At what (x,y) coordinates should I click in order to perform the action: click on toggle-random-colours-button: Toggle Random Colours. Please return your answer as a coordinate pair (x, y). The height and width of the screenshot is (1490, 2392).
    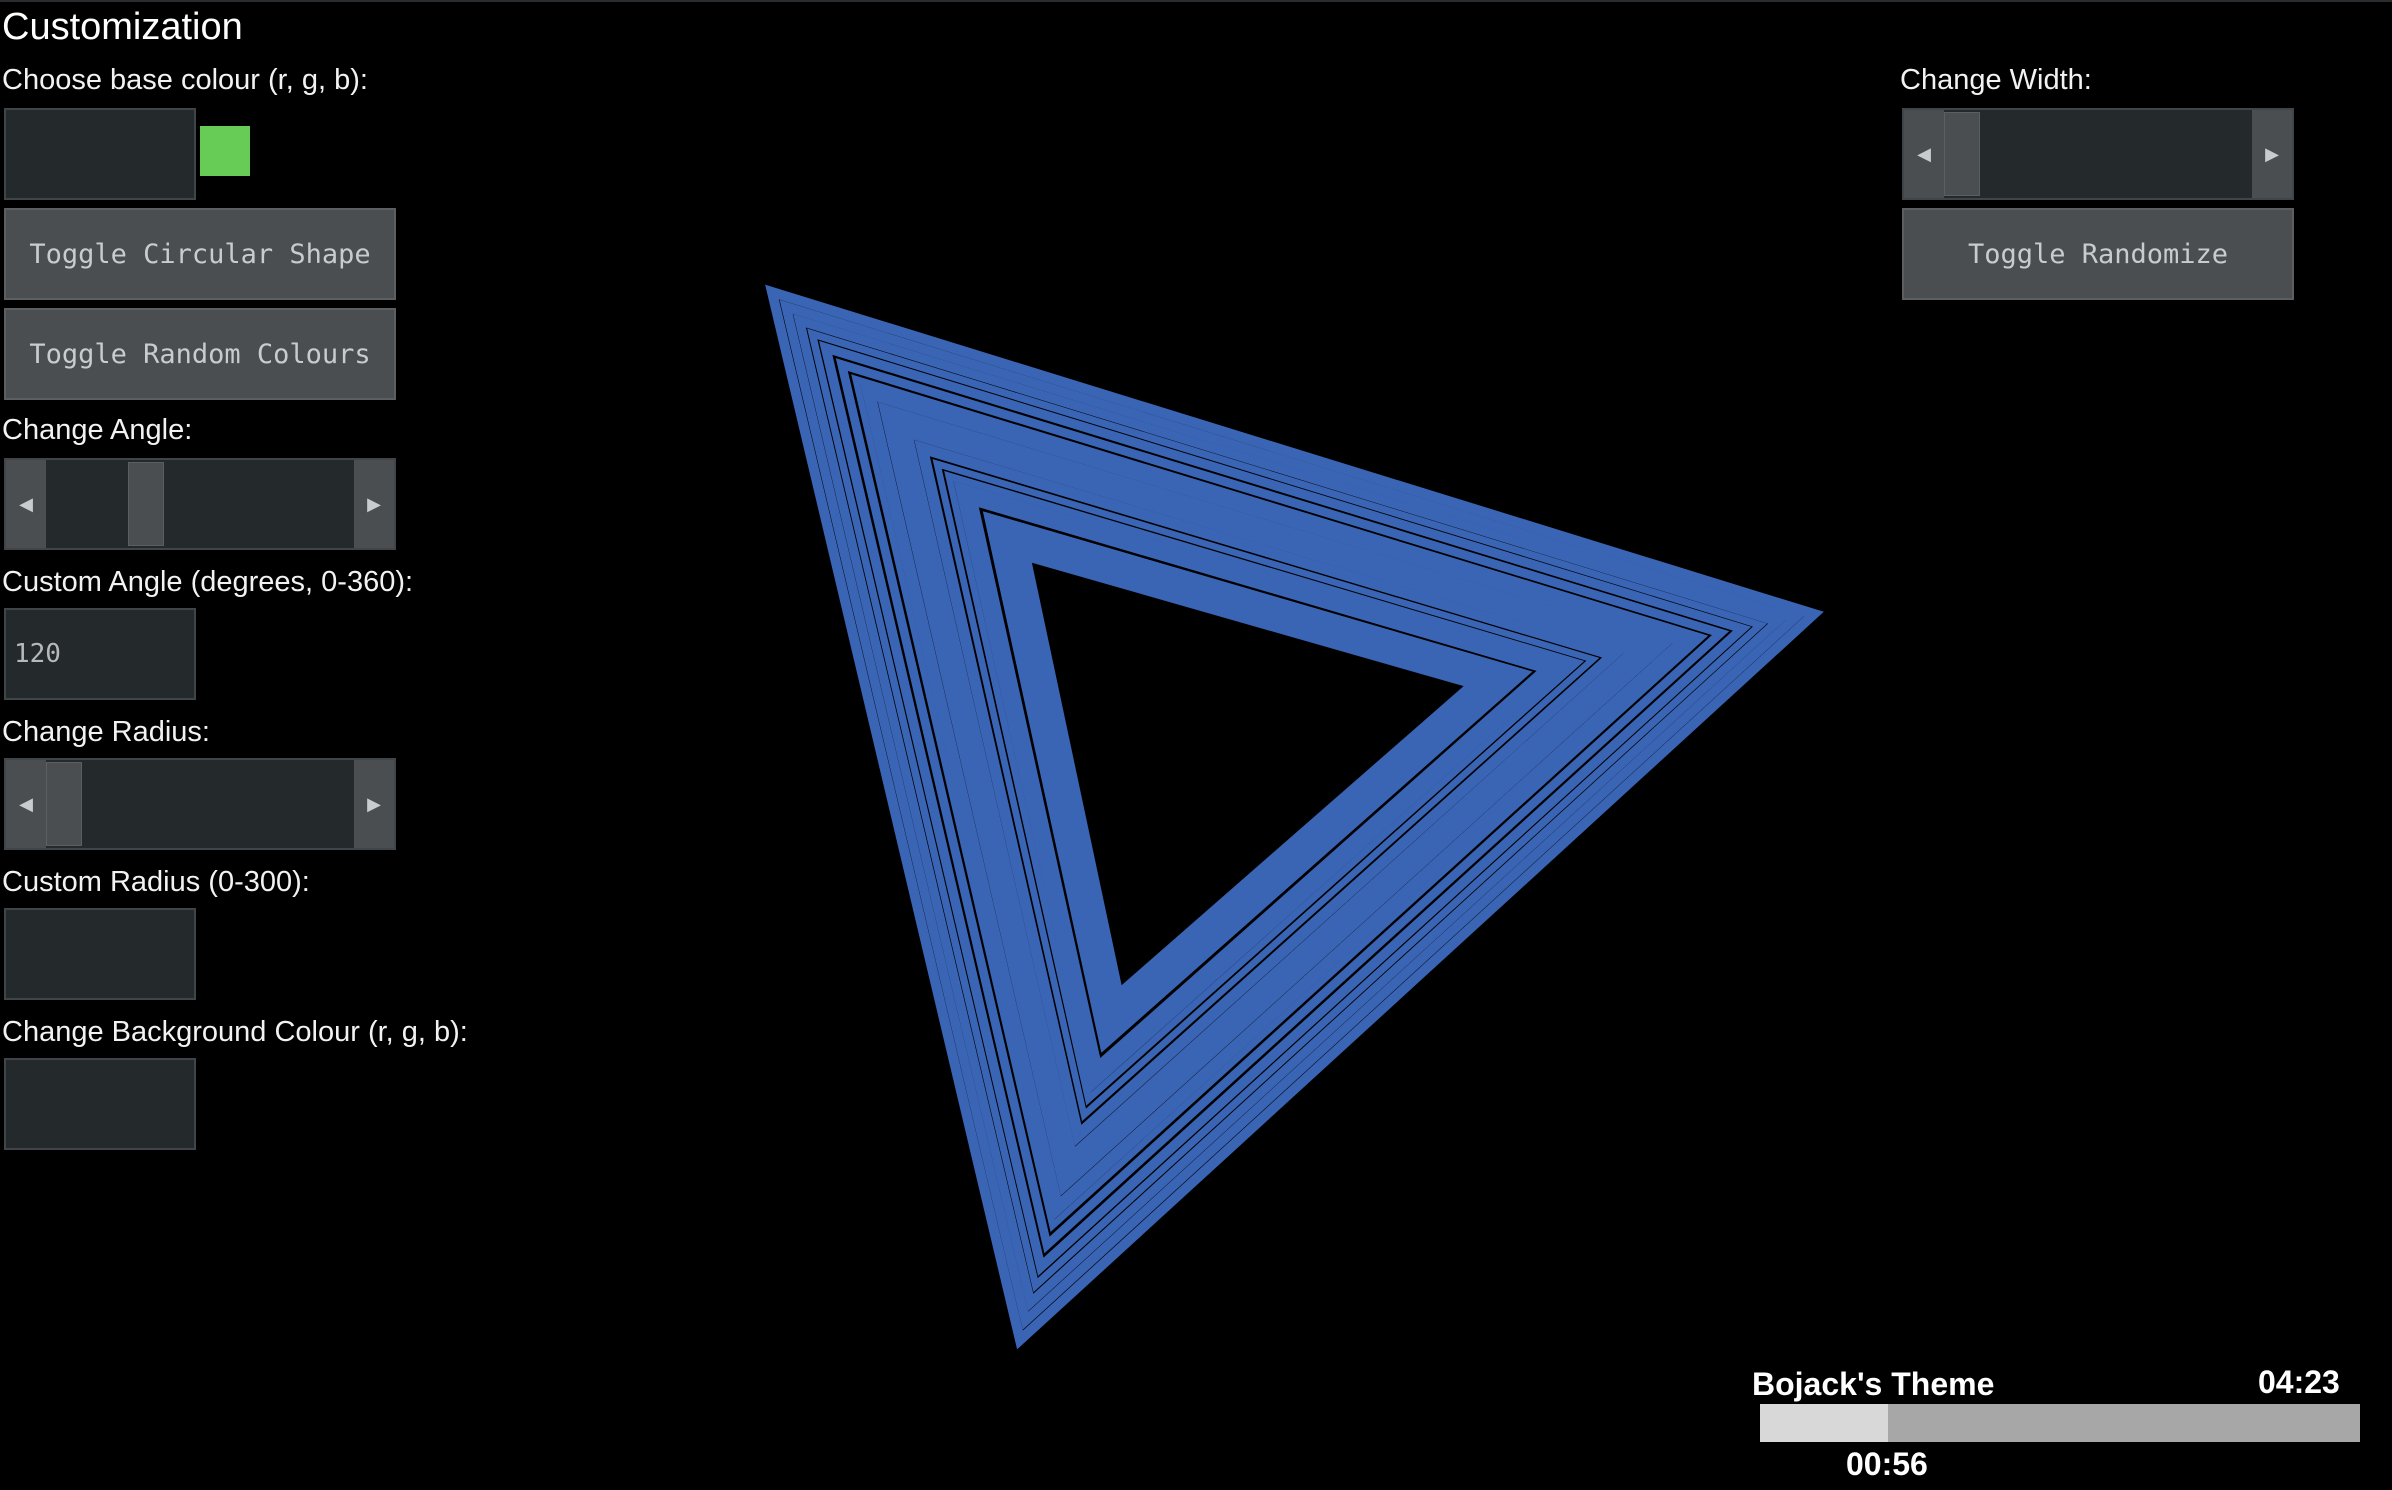
    Looking at the image, I should click on (200, 354).